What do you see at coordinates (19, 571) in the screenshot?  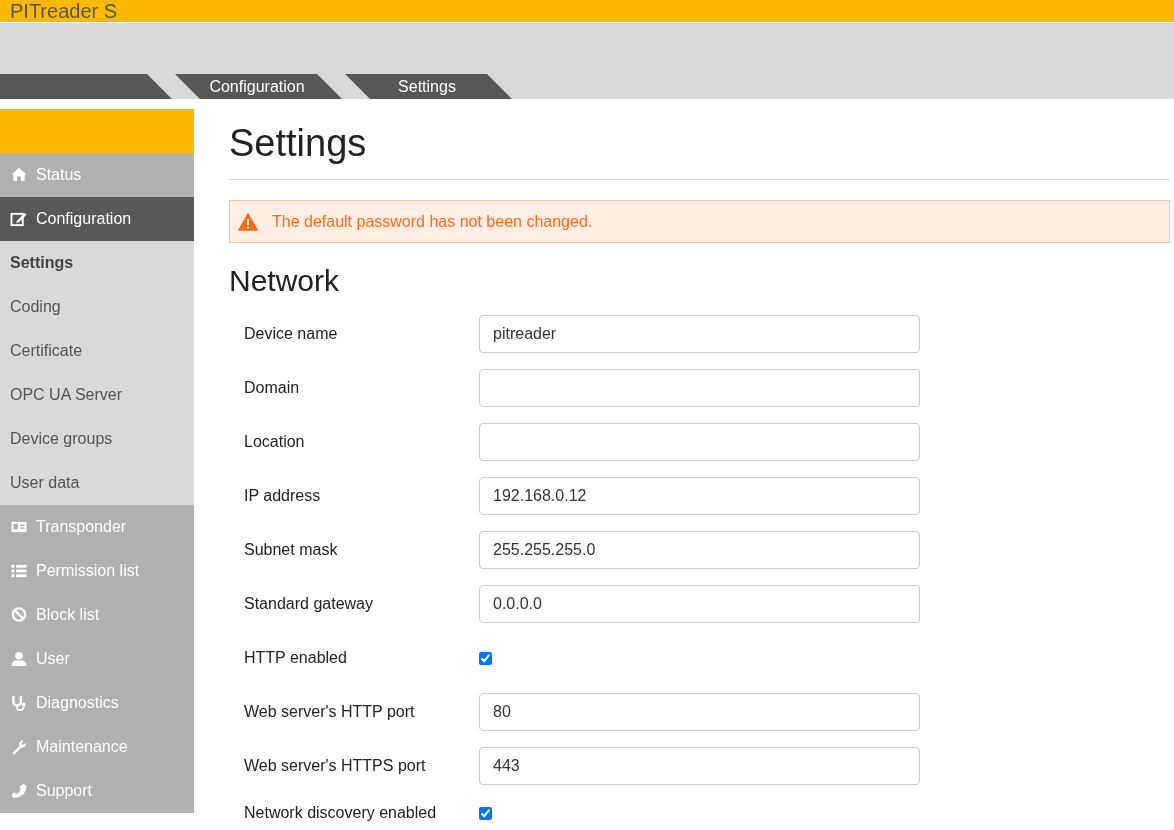 I see `list-icon` at bounding box center [19, 571].